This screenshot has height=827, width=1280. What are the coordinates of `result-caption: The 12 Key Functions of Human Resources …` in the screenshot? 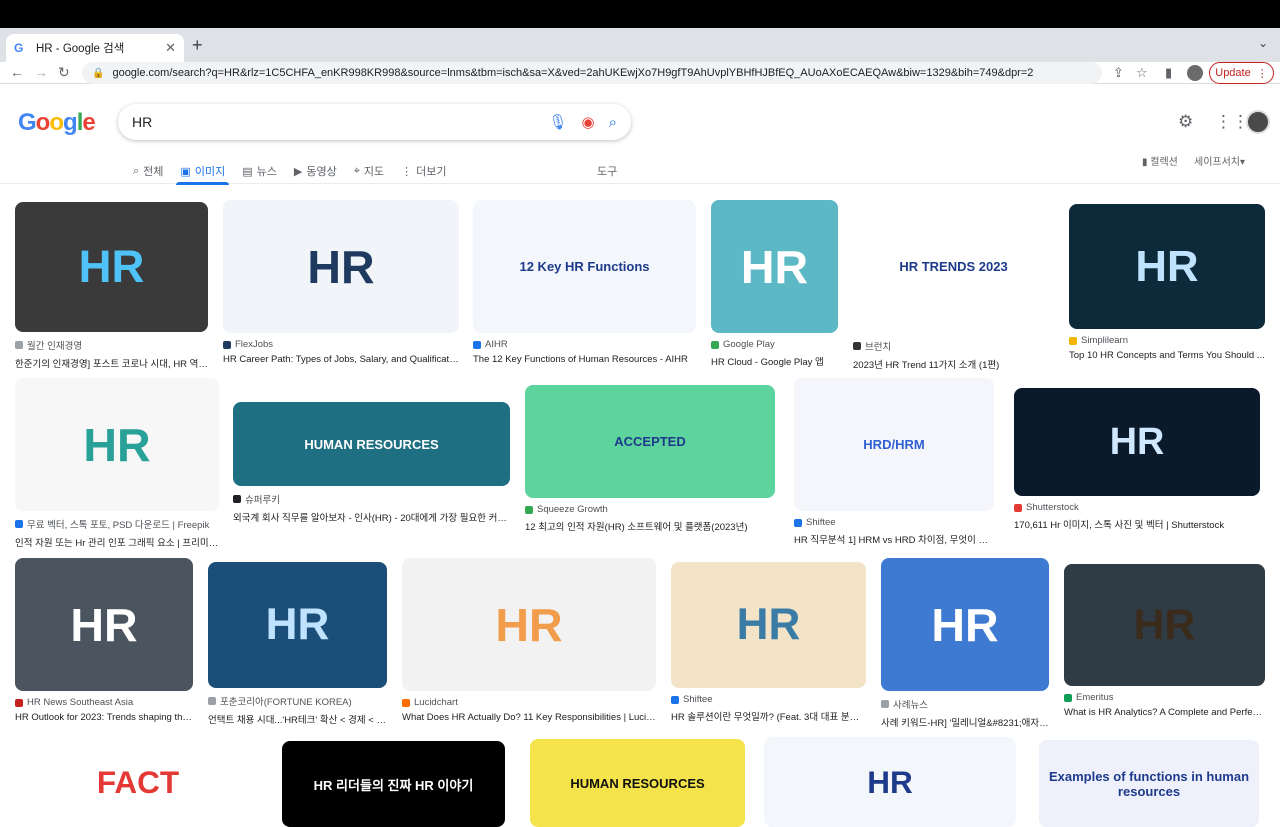 It's located at (584, 359).